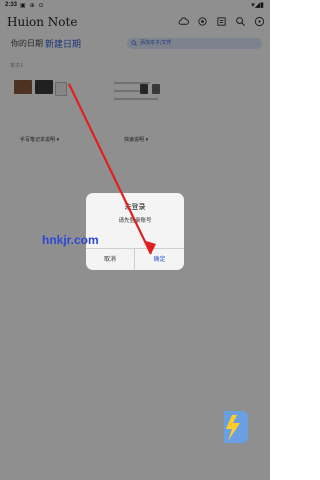 Image resolution: width=320 pixels, height=480 pixels. I want to click on confirm-button: 确定, so click(159, 259).